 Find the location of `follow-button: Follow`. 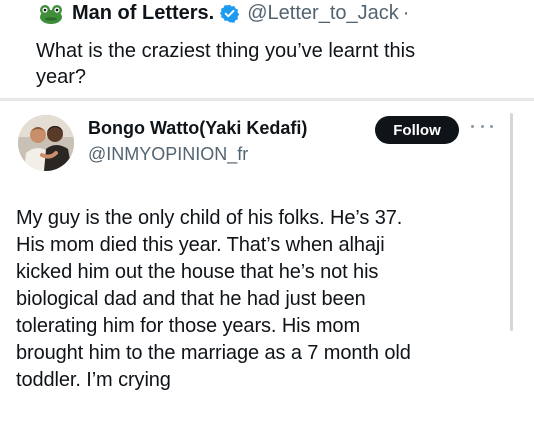

follow-button: Follow is located at coordinates (417, 130).